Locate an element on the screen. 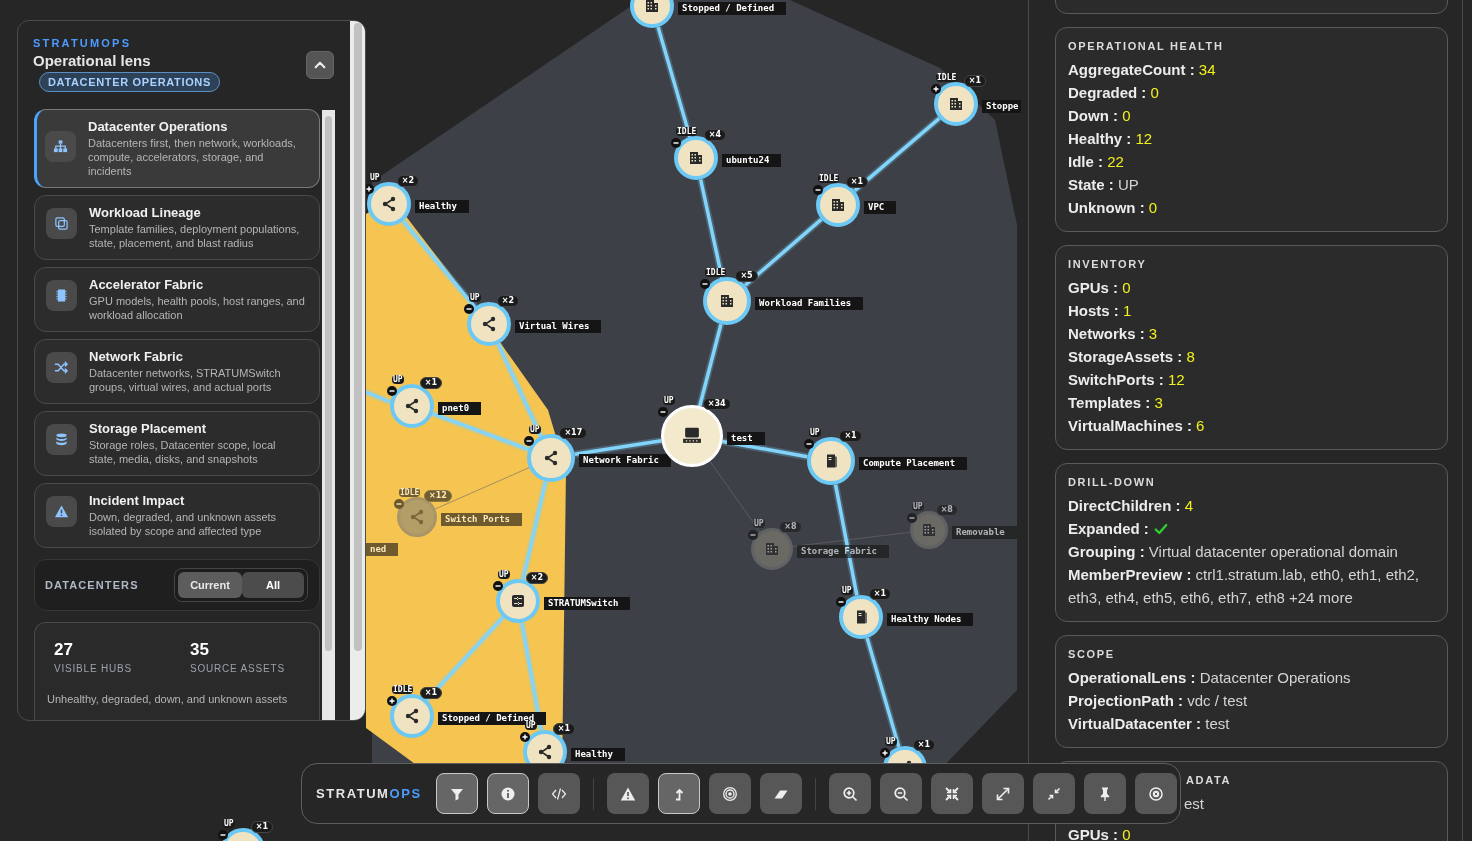 The image size is (1472, 841). collapse-icon is located at coordinates (1053, 793).